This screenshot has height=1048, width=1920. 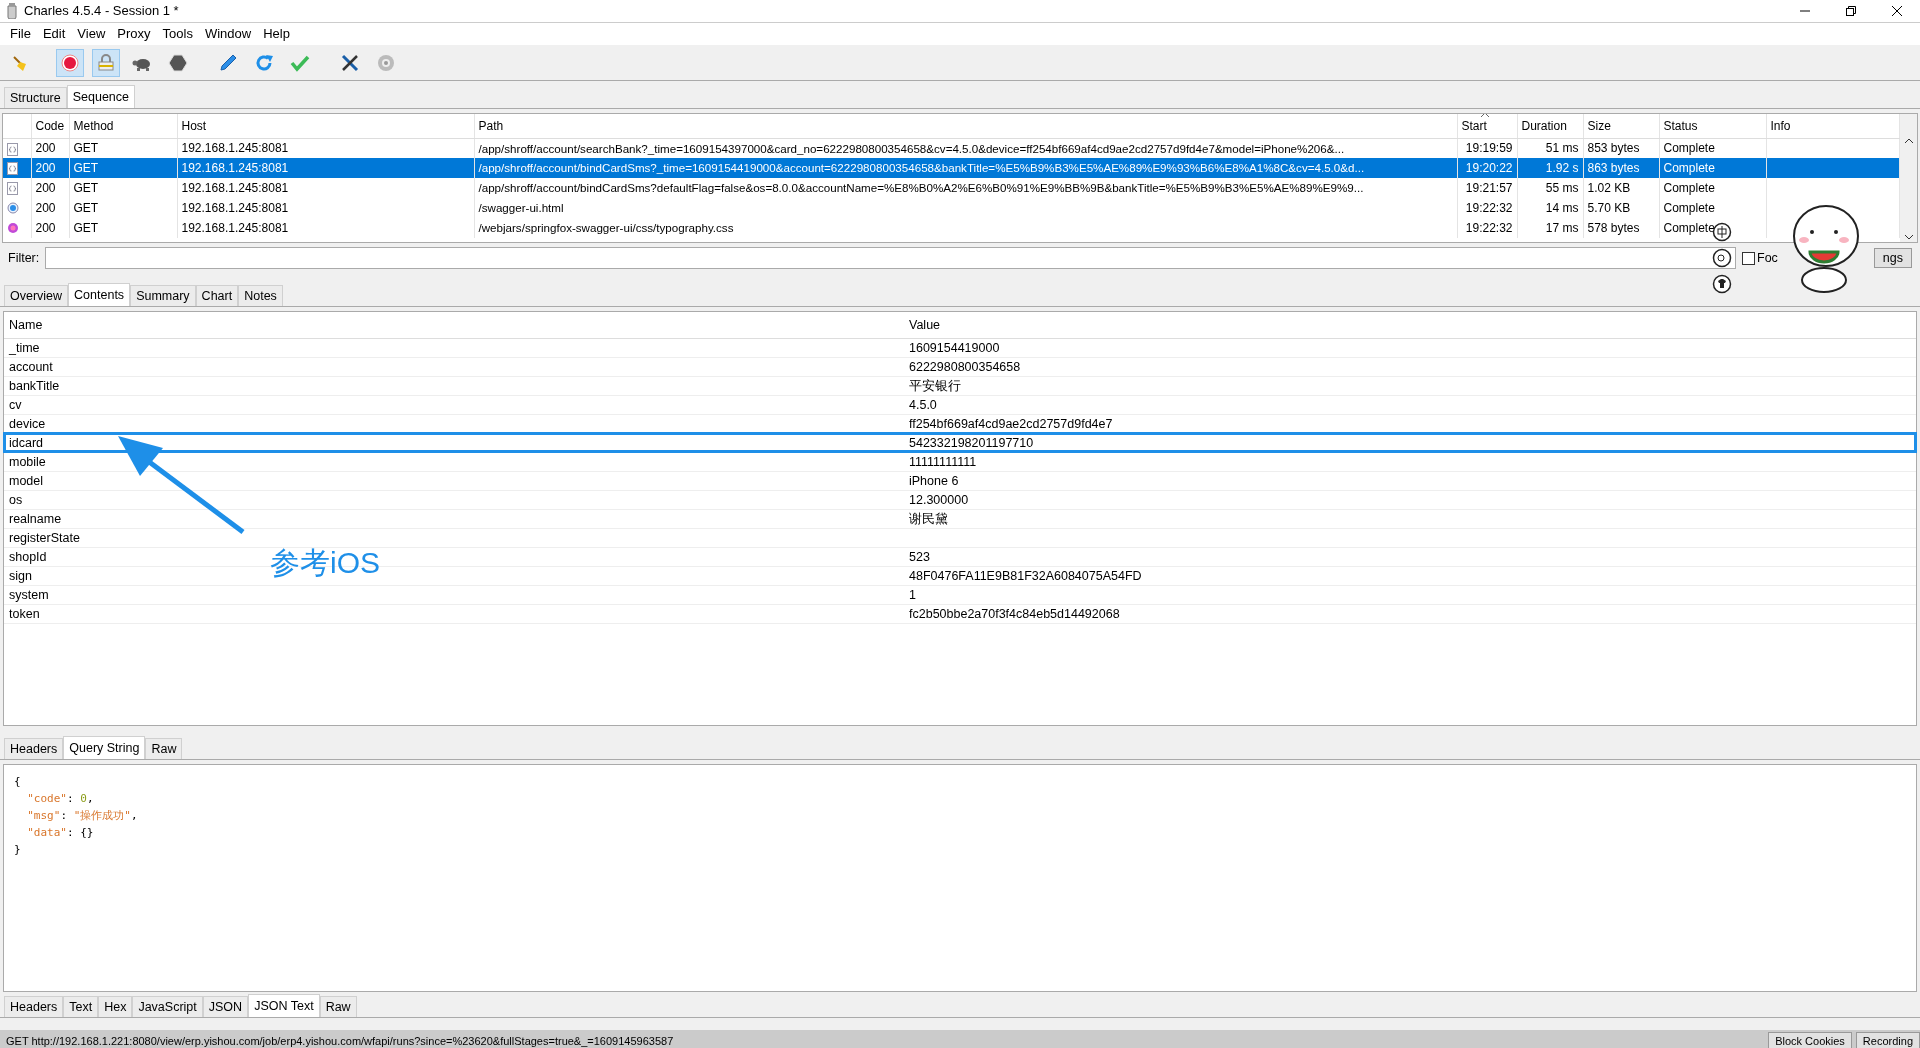 I want to click on param-name: os, so click(x=16, y=499).